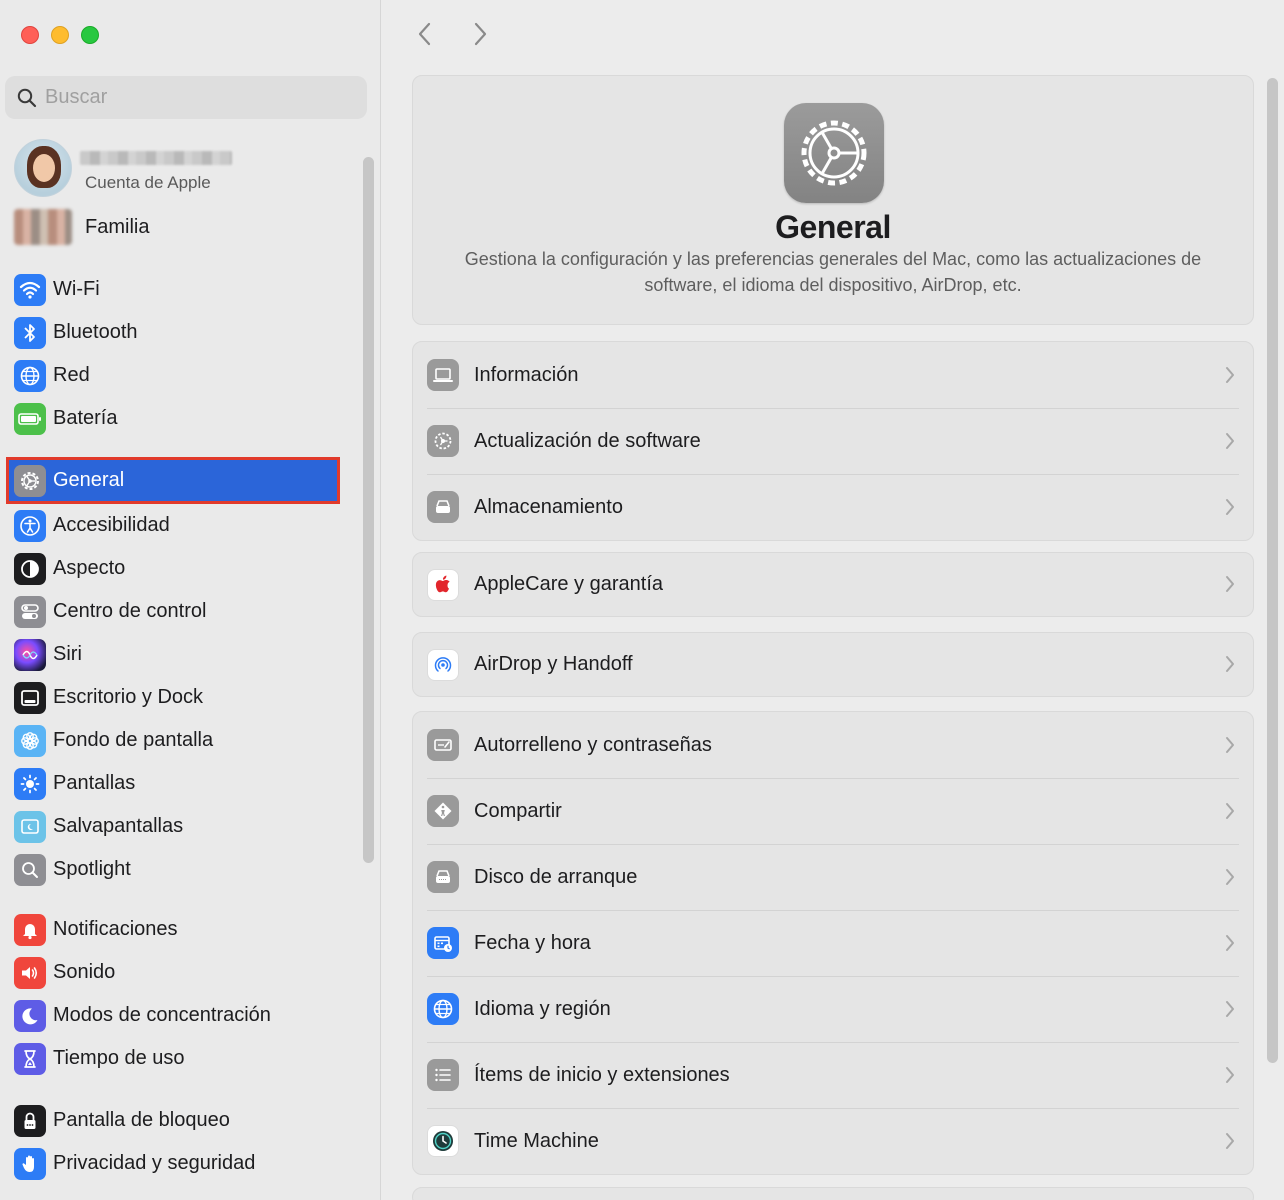 Image resolution: width=1284 pixels, height=1200 pixels. Describe the element at coordinates (180, 568) in the screenshot. I see `sidebar-item-aspecto: Aspecto` at that location.